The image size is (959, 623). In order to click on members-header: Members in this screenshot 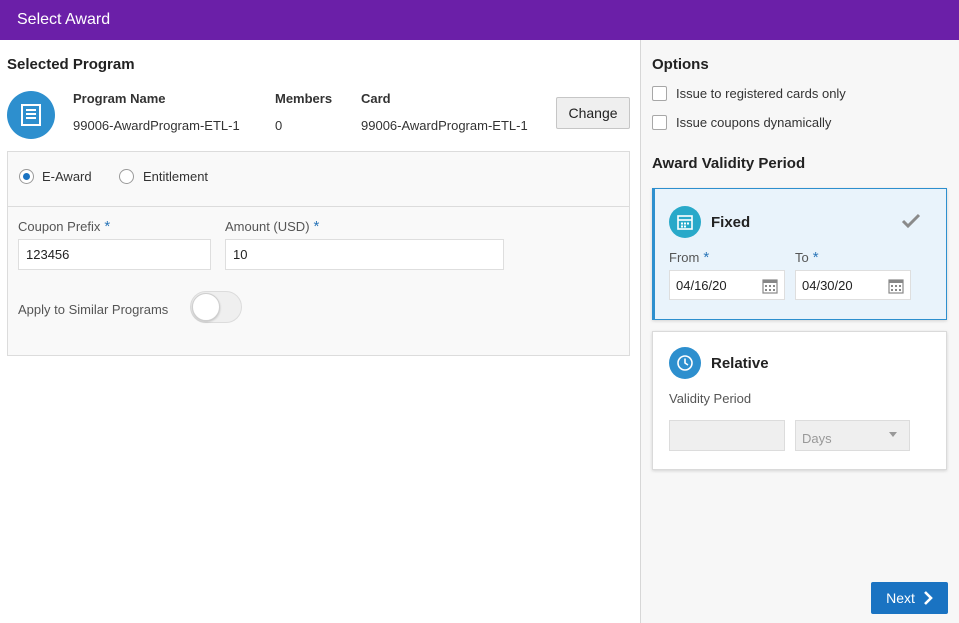, I will do `click(304, 98)`.